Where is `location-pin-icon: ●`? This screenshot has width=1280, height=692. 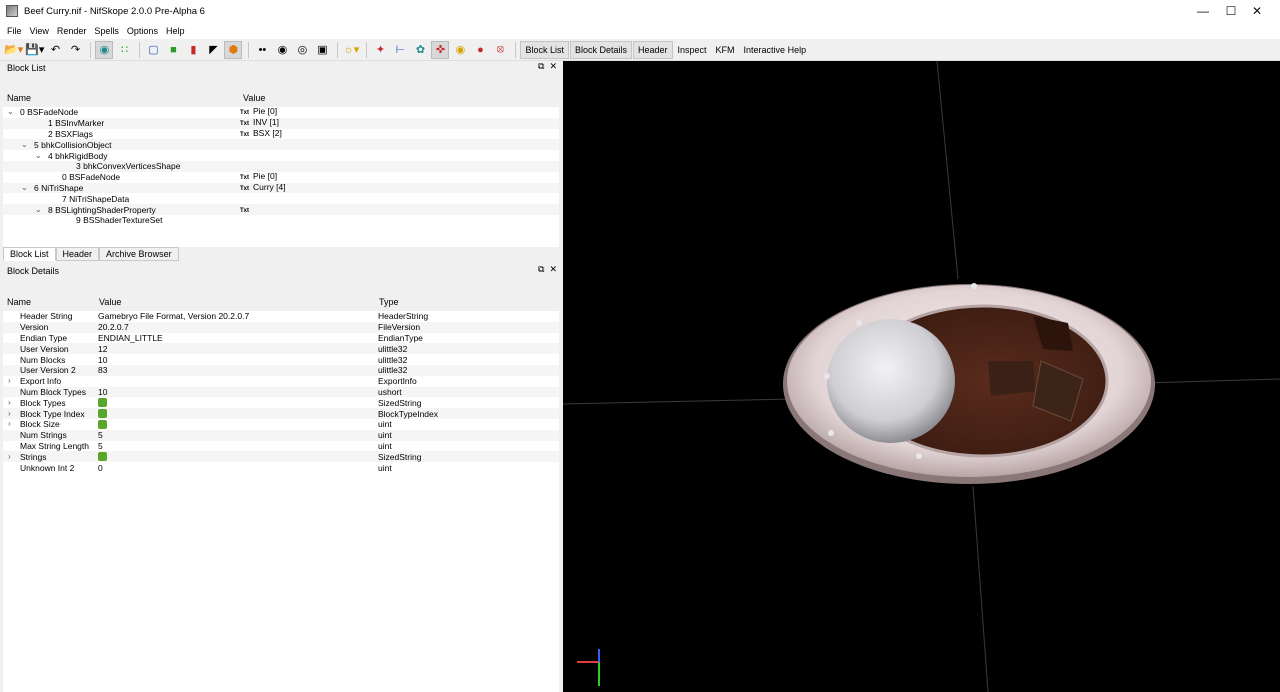 location-pin-icon: ● is located at coordinates (480, 50).